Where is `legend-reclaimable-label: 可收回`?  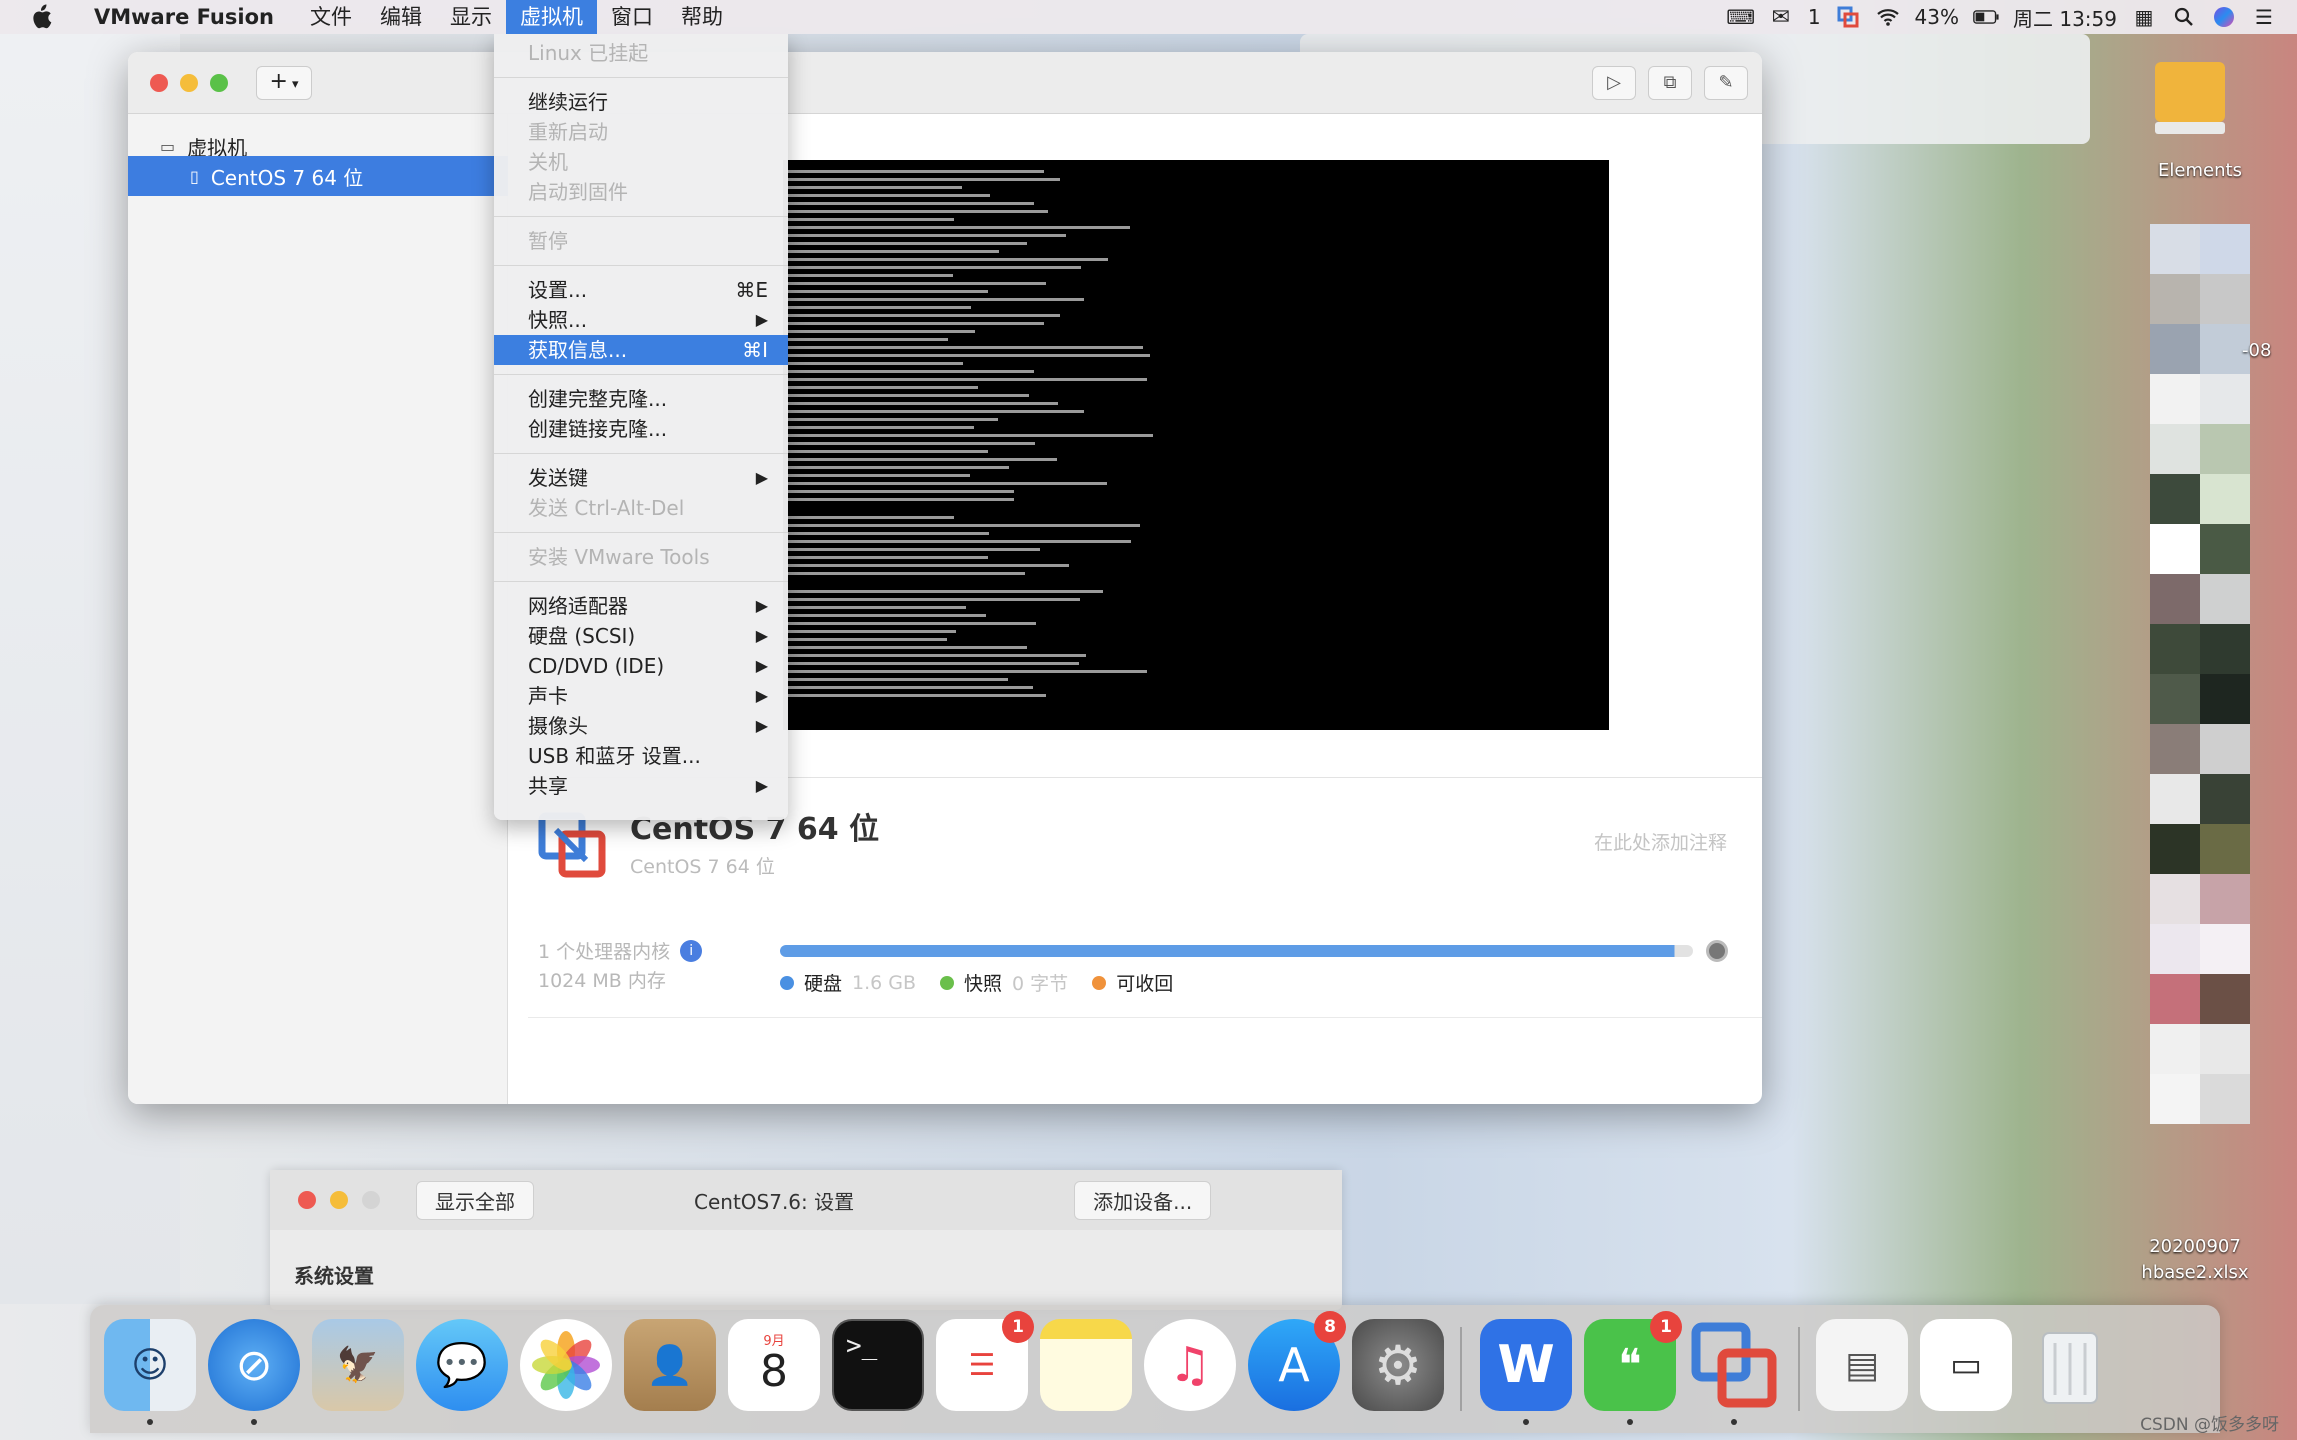
legend-reclaimable-label: 可收回 is located at coordinates (1145, 984).